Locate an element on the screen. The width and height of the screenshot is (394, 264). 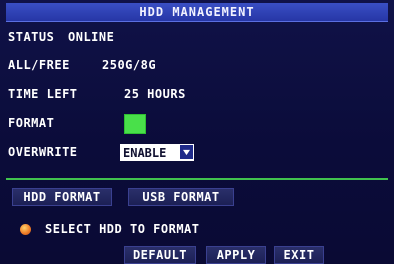
overwrite-row: OVERWRITE is located at coordinates (43, 152).